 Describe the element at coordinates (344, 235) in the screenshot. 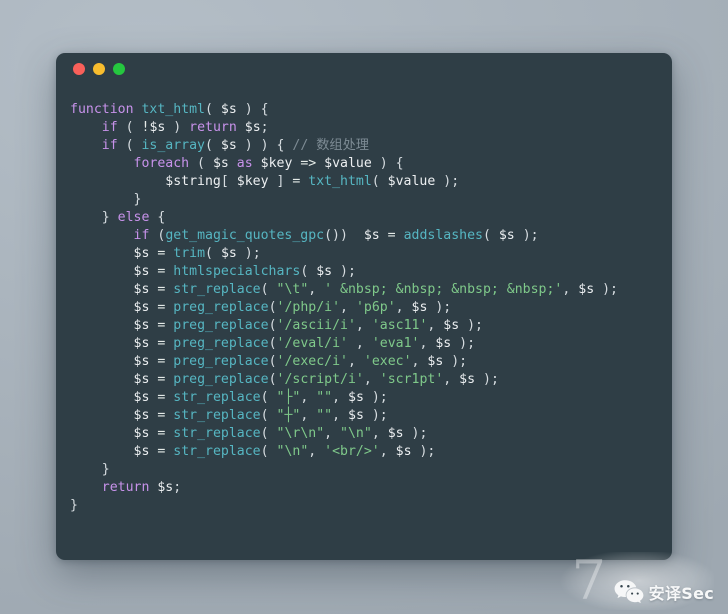

I see `code-token: ())` at that location.